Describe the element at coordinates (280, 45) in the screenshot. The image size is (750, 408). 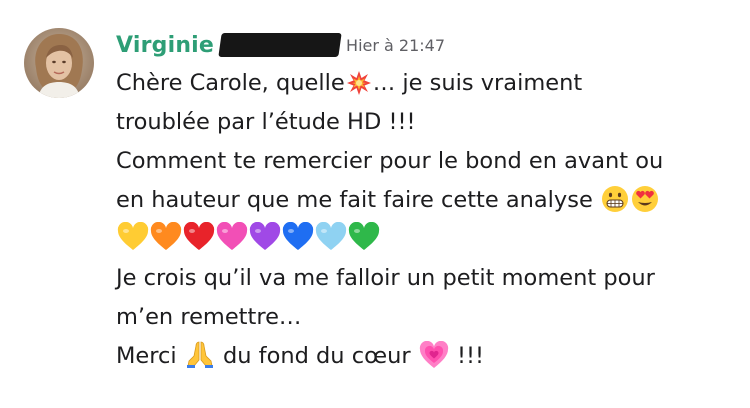
I see `redacted-lastname` at that location.